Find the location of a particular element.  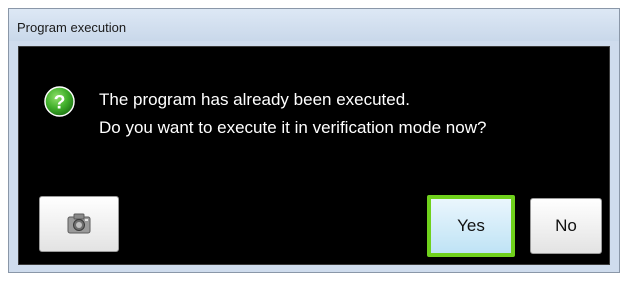

camera-button is located at coordinates (79, 224).